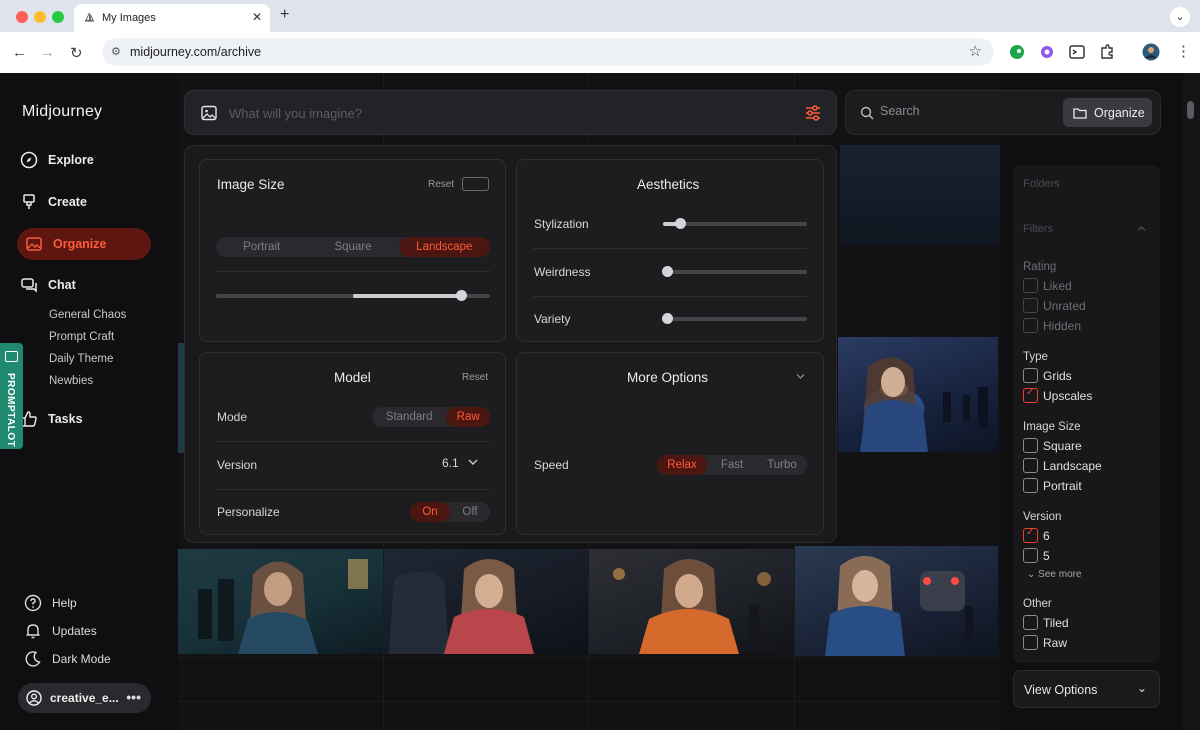  What do you see at coordinates (133, 697) in the screenshot?
I see `more-options-icon: •••` at bounding box center [133, 697].